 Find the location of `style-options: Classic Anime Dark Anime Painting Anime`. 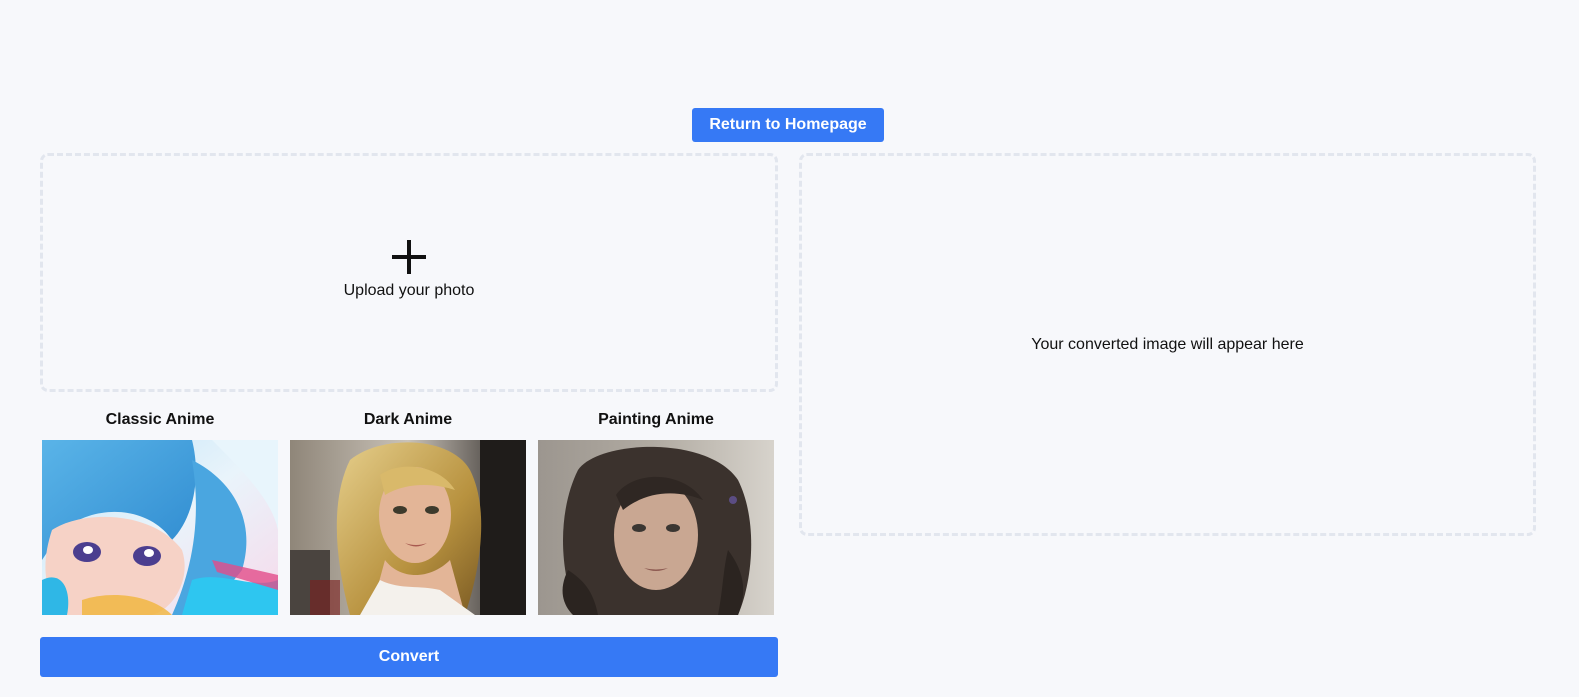

style-options: Classic Anime Dark Anime Painting Anime is located at coordinates (410, 512).